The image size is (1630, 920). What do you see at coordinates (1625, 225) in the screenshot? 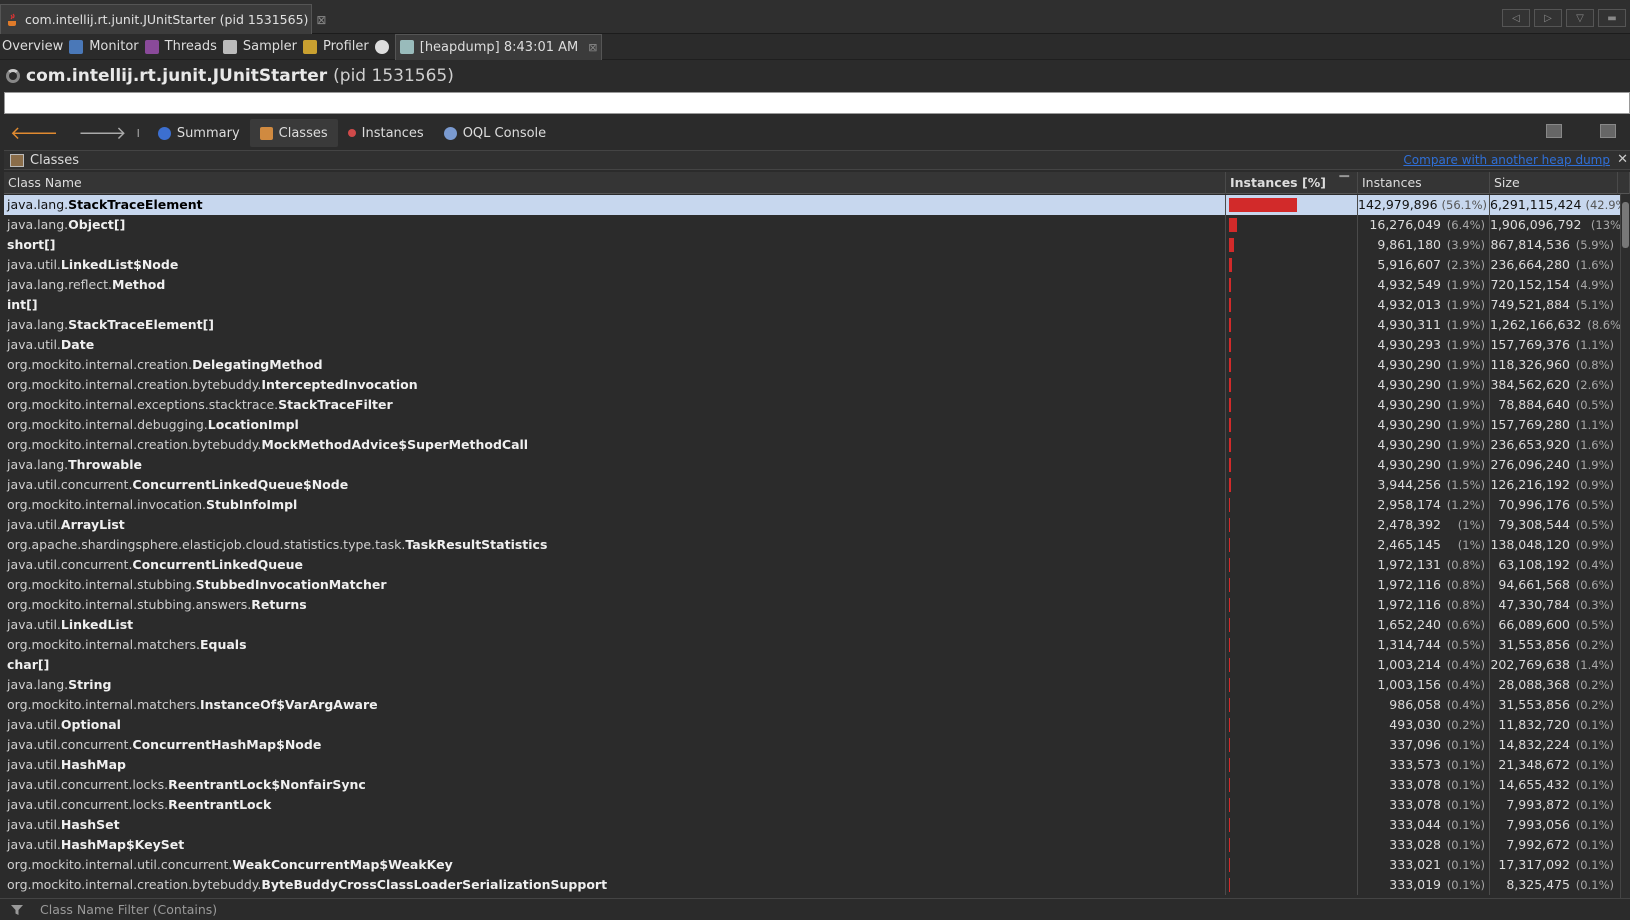
I see `scrollbar-thumb` at bounding box center [1625, 225].